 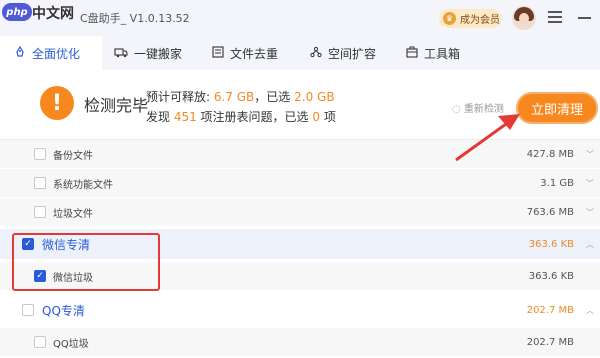 What do you see at coordinates (121, 53) in the screenshot?
I see `truck-icon` at bounding box center [121, 53].